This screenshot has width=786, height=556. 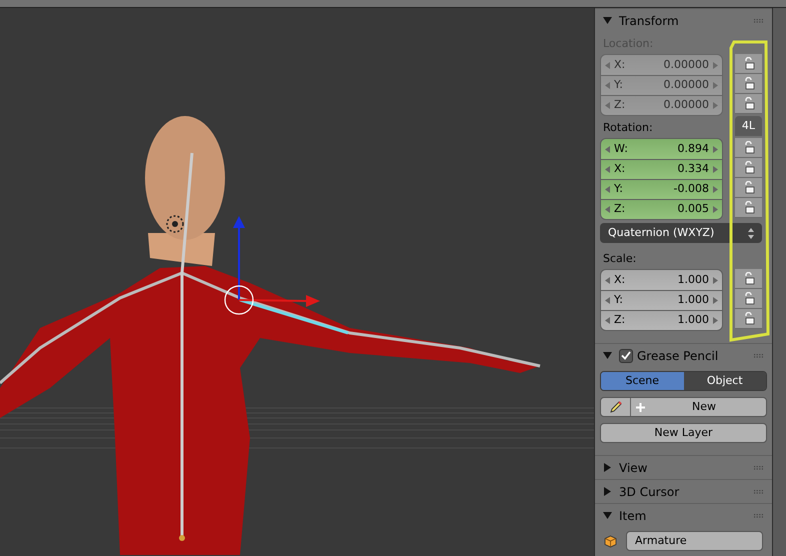 I want to click on panel-title: Item, so click(x=632, y=515).